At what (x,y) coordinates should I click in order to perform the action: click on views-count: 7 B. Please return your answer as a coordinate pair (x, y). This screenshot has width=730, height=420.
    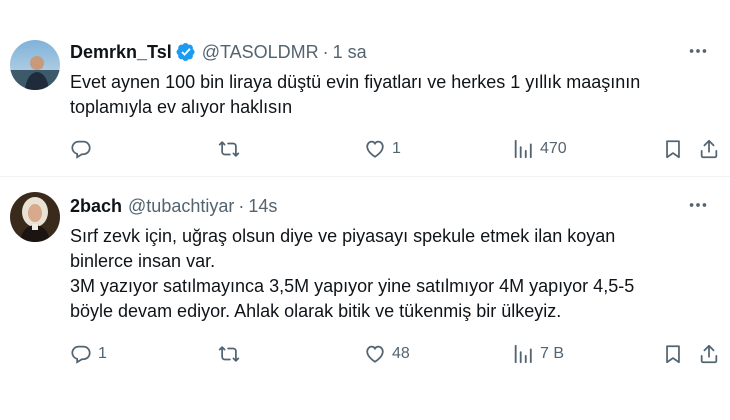
    Looking at the image, I should click on (552, 353).